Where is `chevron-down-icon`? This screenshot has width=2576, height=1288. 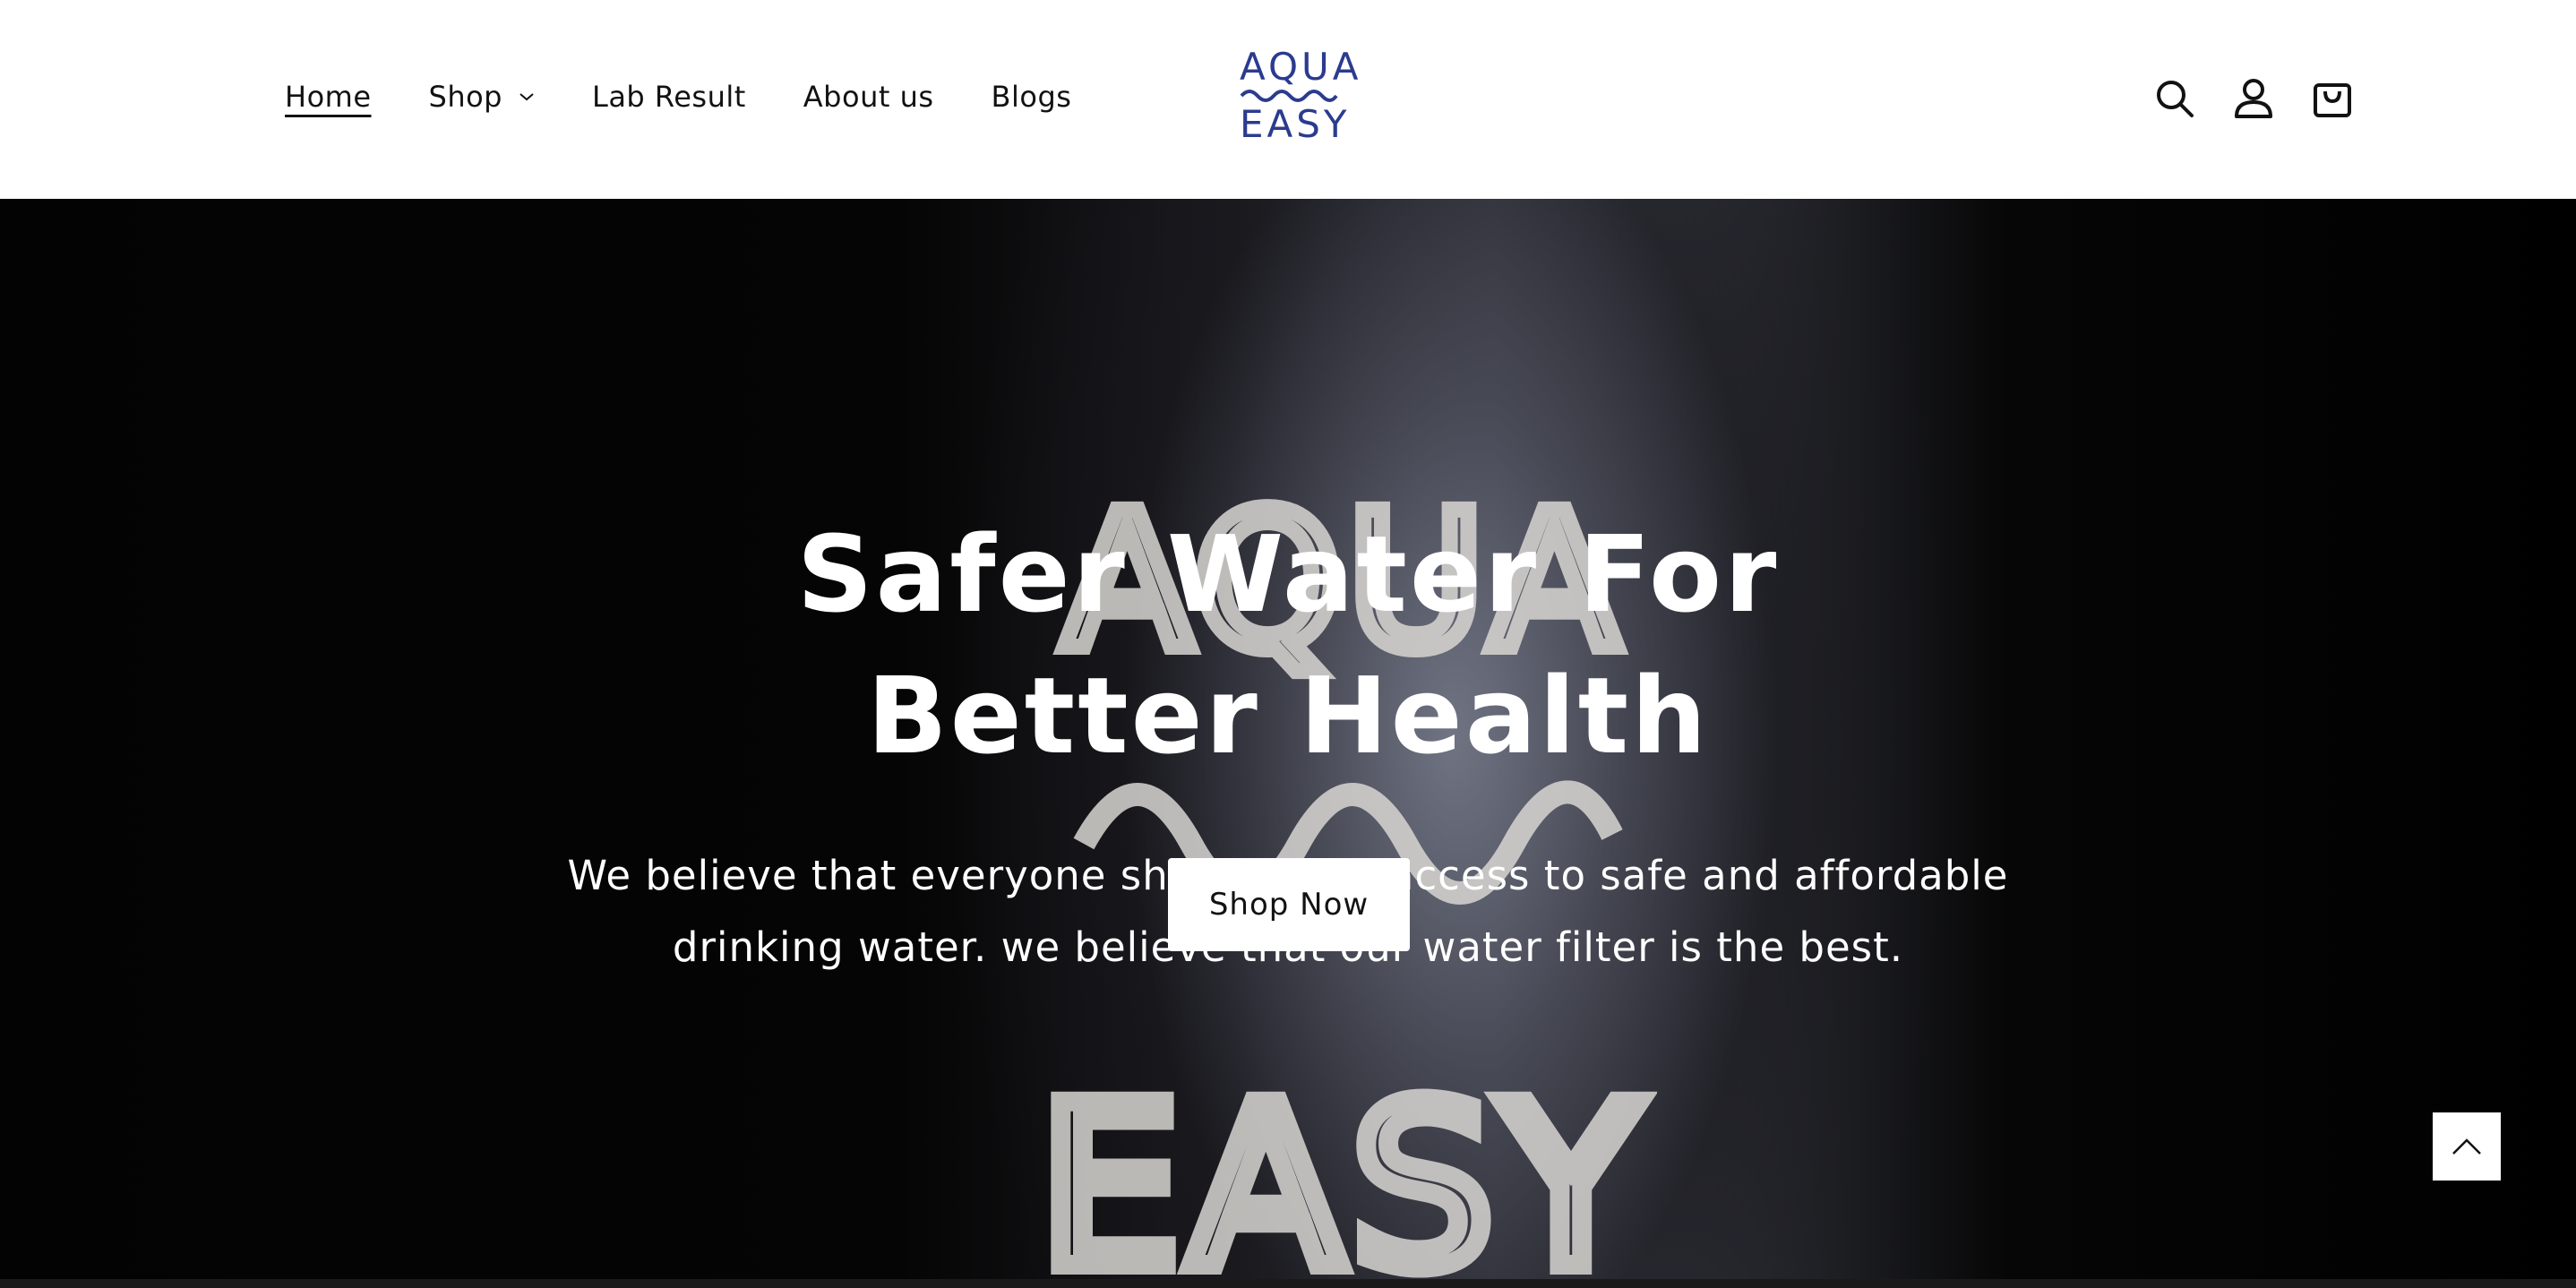
chevron-down-icon is located at coordinates (527, 96).